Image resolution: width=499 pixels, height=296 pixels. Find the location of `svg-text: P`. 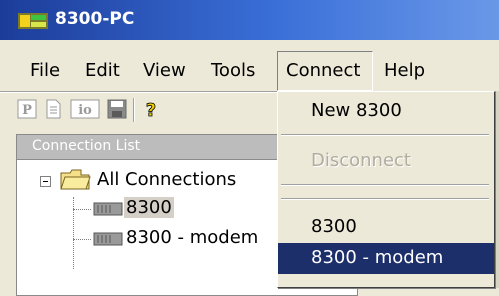

svg-text: P is located at coordinates (27, 110).